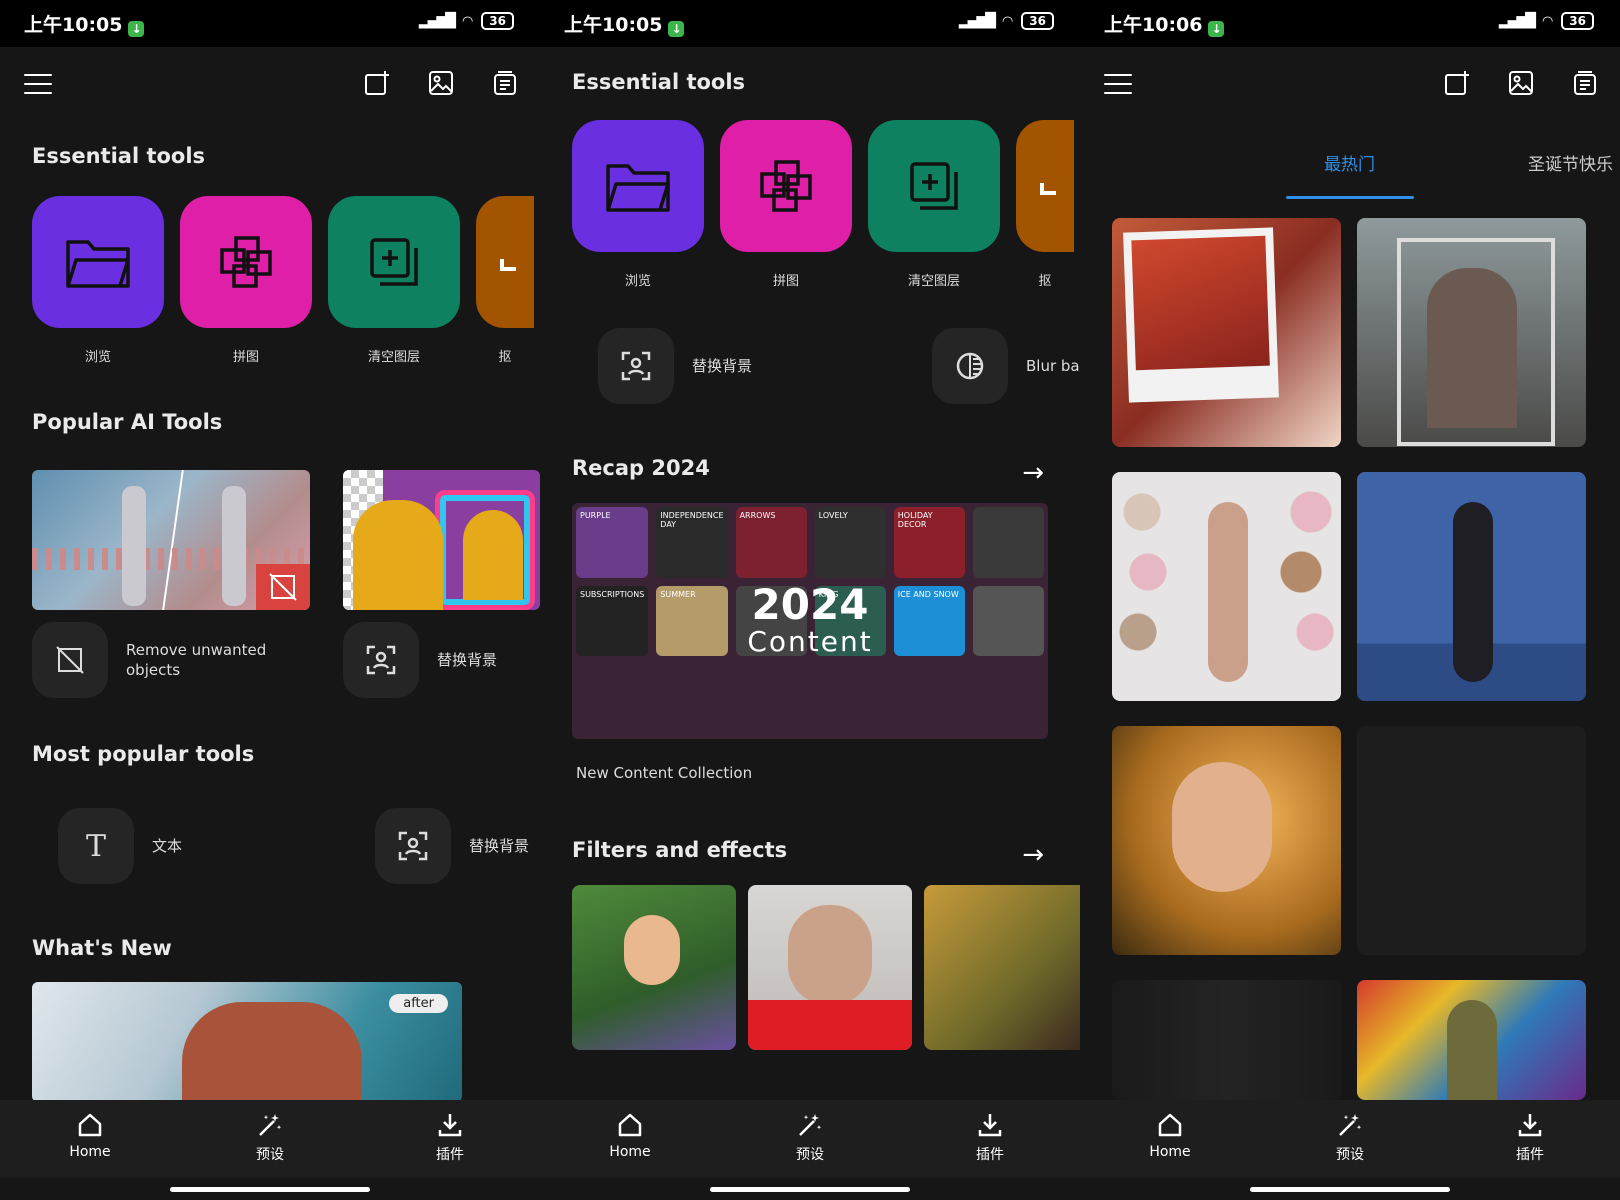 The image size is (1620, 1200). I want to click on woman-shape, so click(1473, 592).